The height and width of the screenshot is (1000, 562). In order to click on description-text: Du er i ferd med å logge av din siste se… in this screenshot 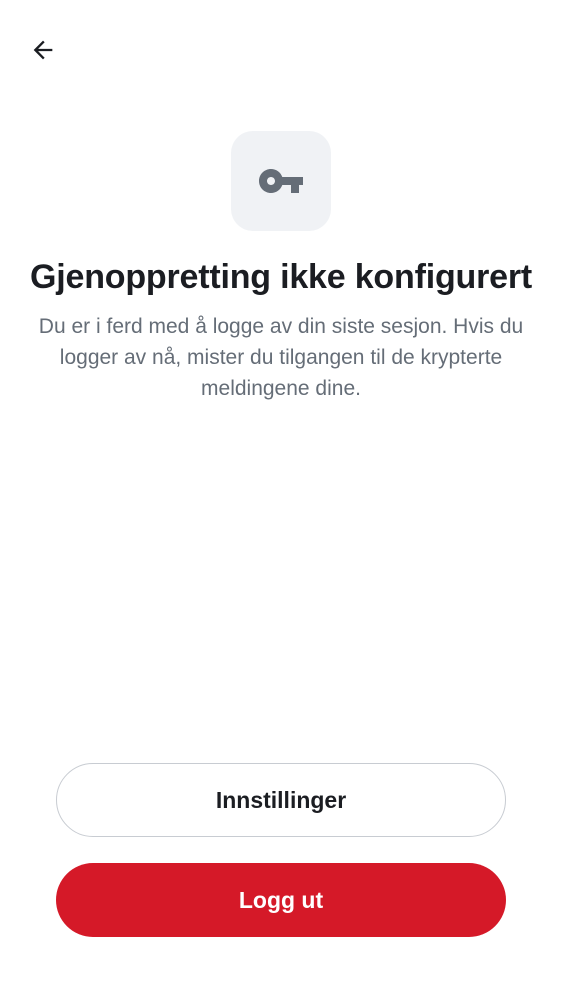, I will do `click(281, 357)`.